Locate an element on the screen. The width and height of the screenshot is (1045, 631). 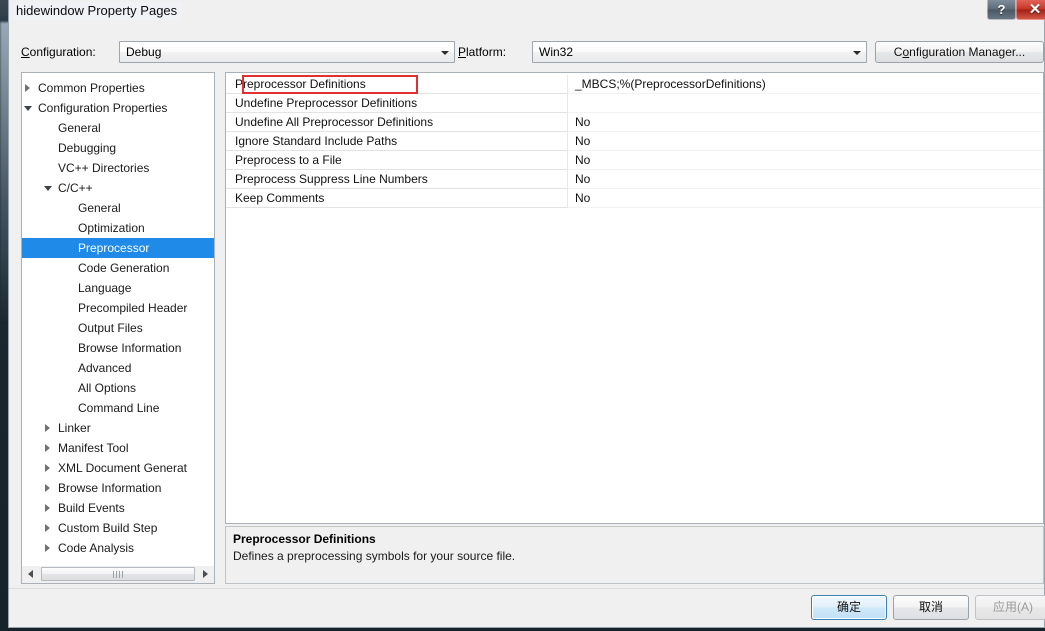
tree-item-vc-directories: VC++ Directories is located at coordinates (118, 168).